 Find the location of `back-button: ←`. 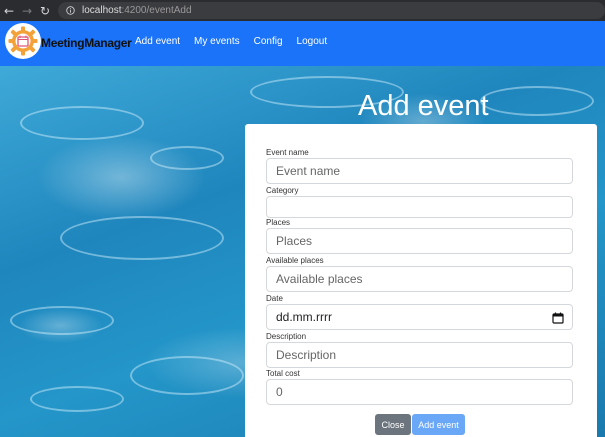

back-button: ← is located at coordinates (9, 10).